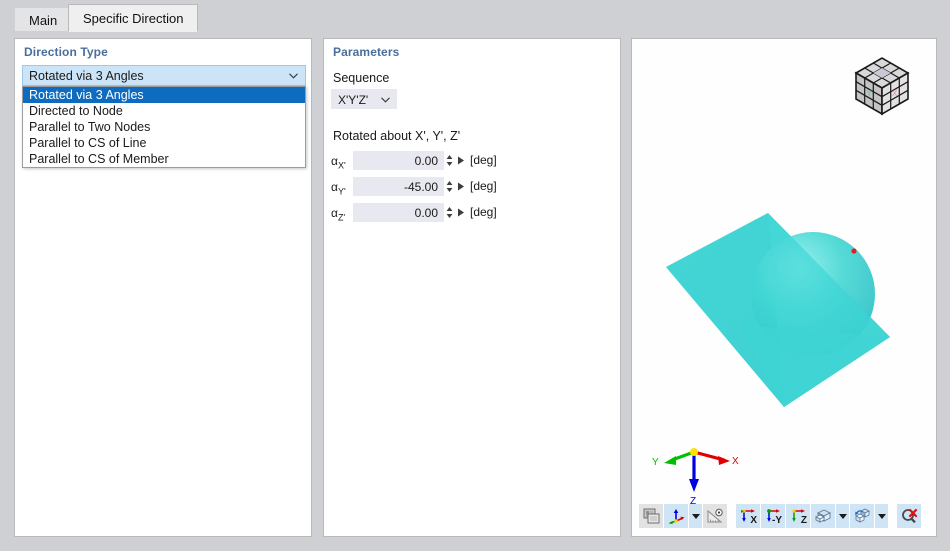  Describe the element at coordinates (426, 213) in the screenshot. I see `alpha-z-value: 0.00` at that location.